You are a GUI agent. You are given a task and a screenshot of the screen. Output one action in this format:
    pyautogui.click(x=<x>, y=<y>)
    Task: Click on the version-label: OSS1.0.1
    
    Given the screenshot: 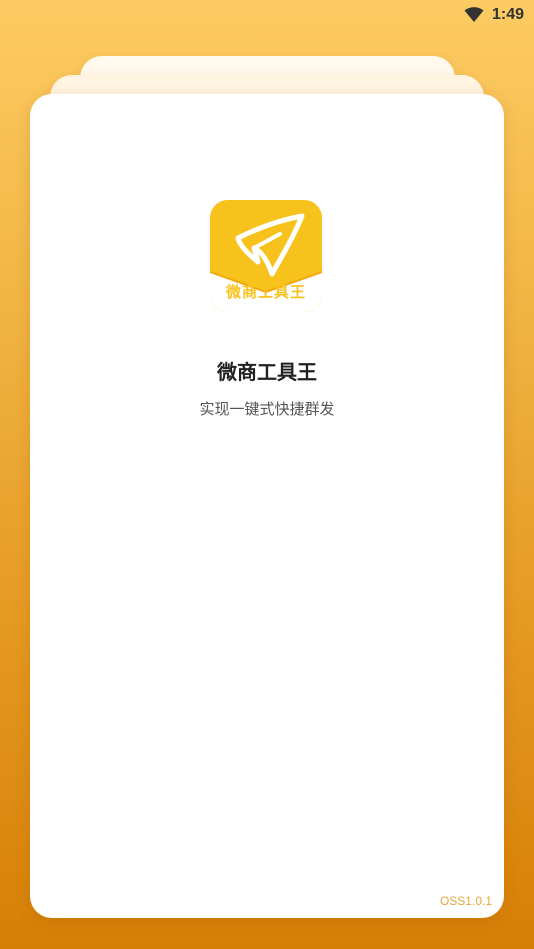 What is the action you would take?
    pyautogui.click(x=465, y=901)
    